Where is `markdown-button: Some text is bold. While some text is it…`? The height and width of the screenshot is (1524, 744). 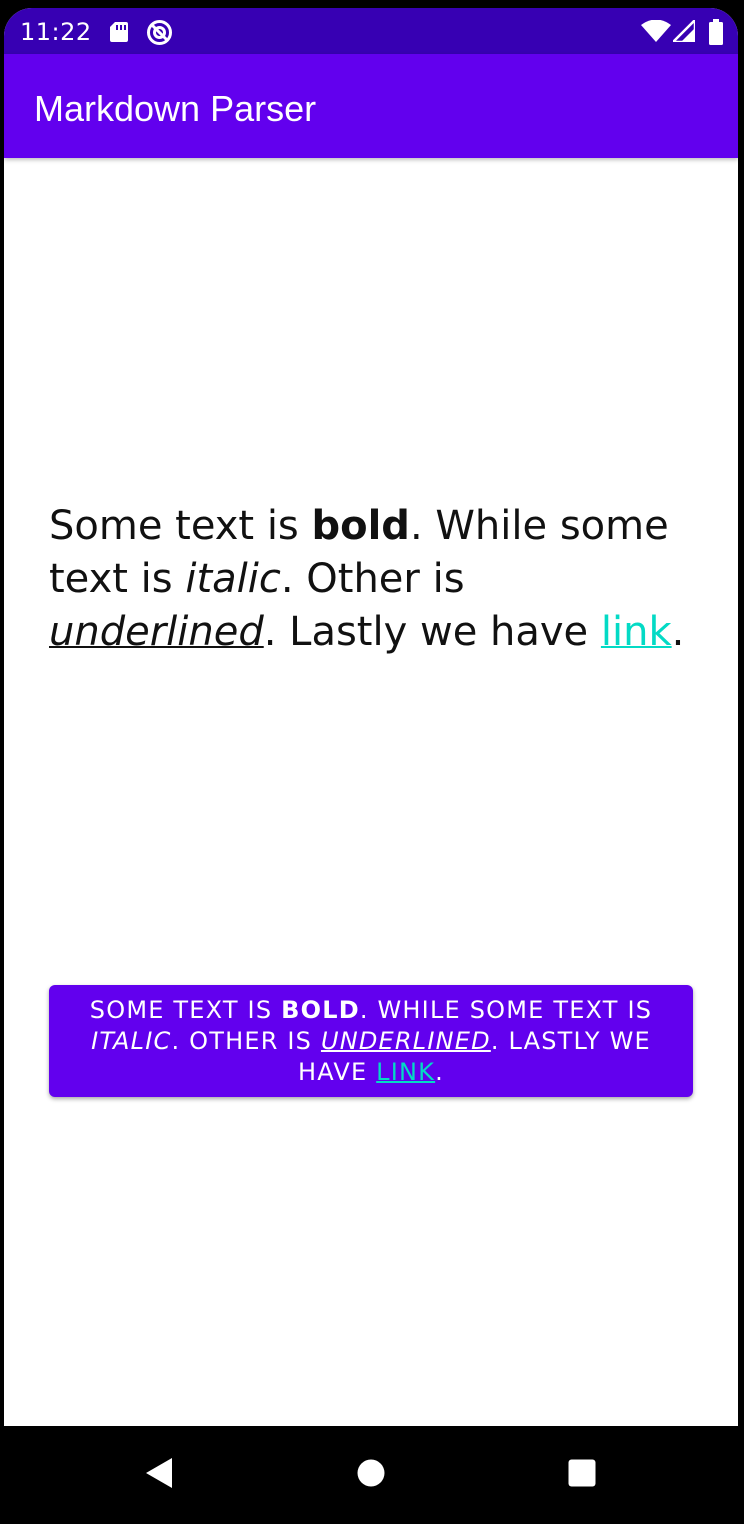
markdown-button: Some text is bold. While some text is it… is located at coordinates (371, 1041).